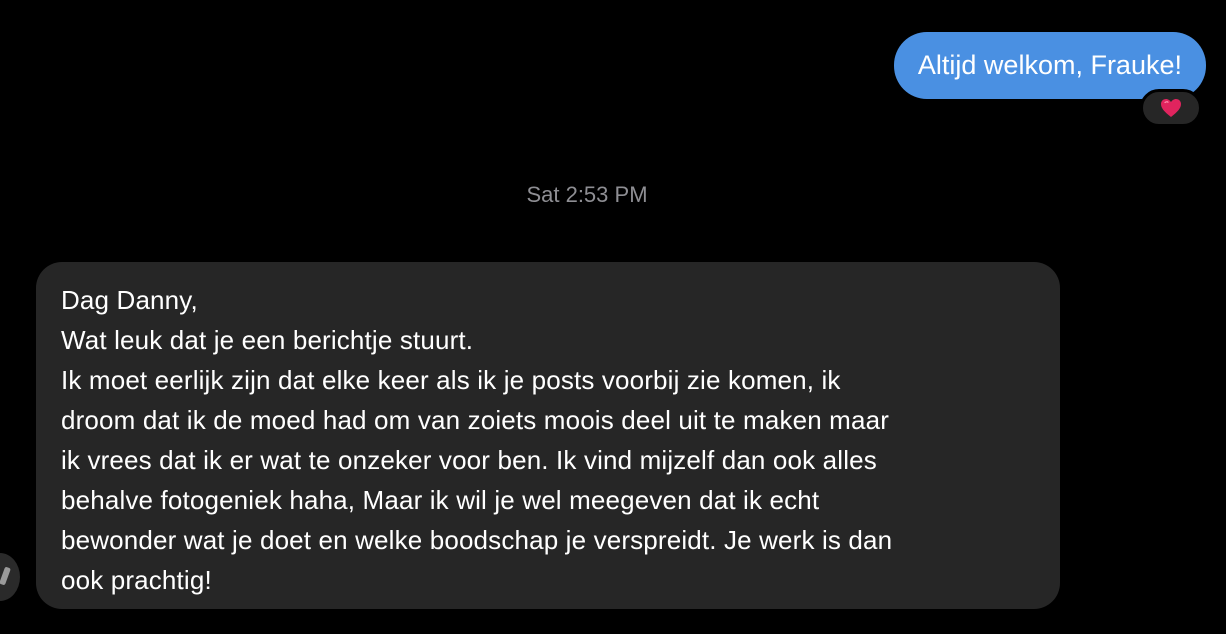 Image resolution: width=1226 pixels, height=634 pixels. What do you see at coordinates (10, 577) in the screenshot?
I see `sender-avatar` at bounding box center [10, 577].